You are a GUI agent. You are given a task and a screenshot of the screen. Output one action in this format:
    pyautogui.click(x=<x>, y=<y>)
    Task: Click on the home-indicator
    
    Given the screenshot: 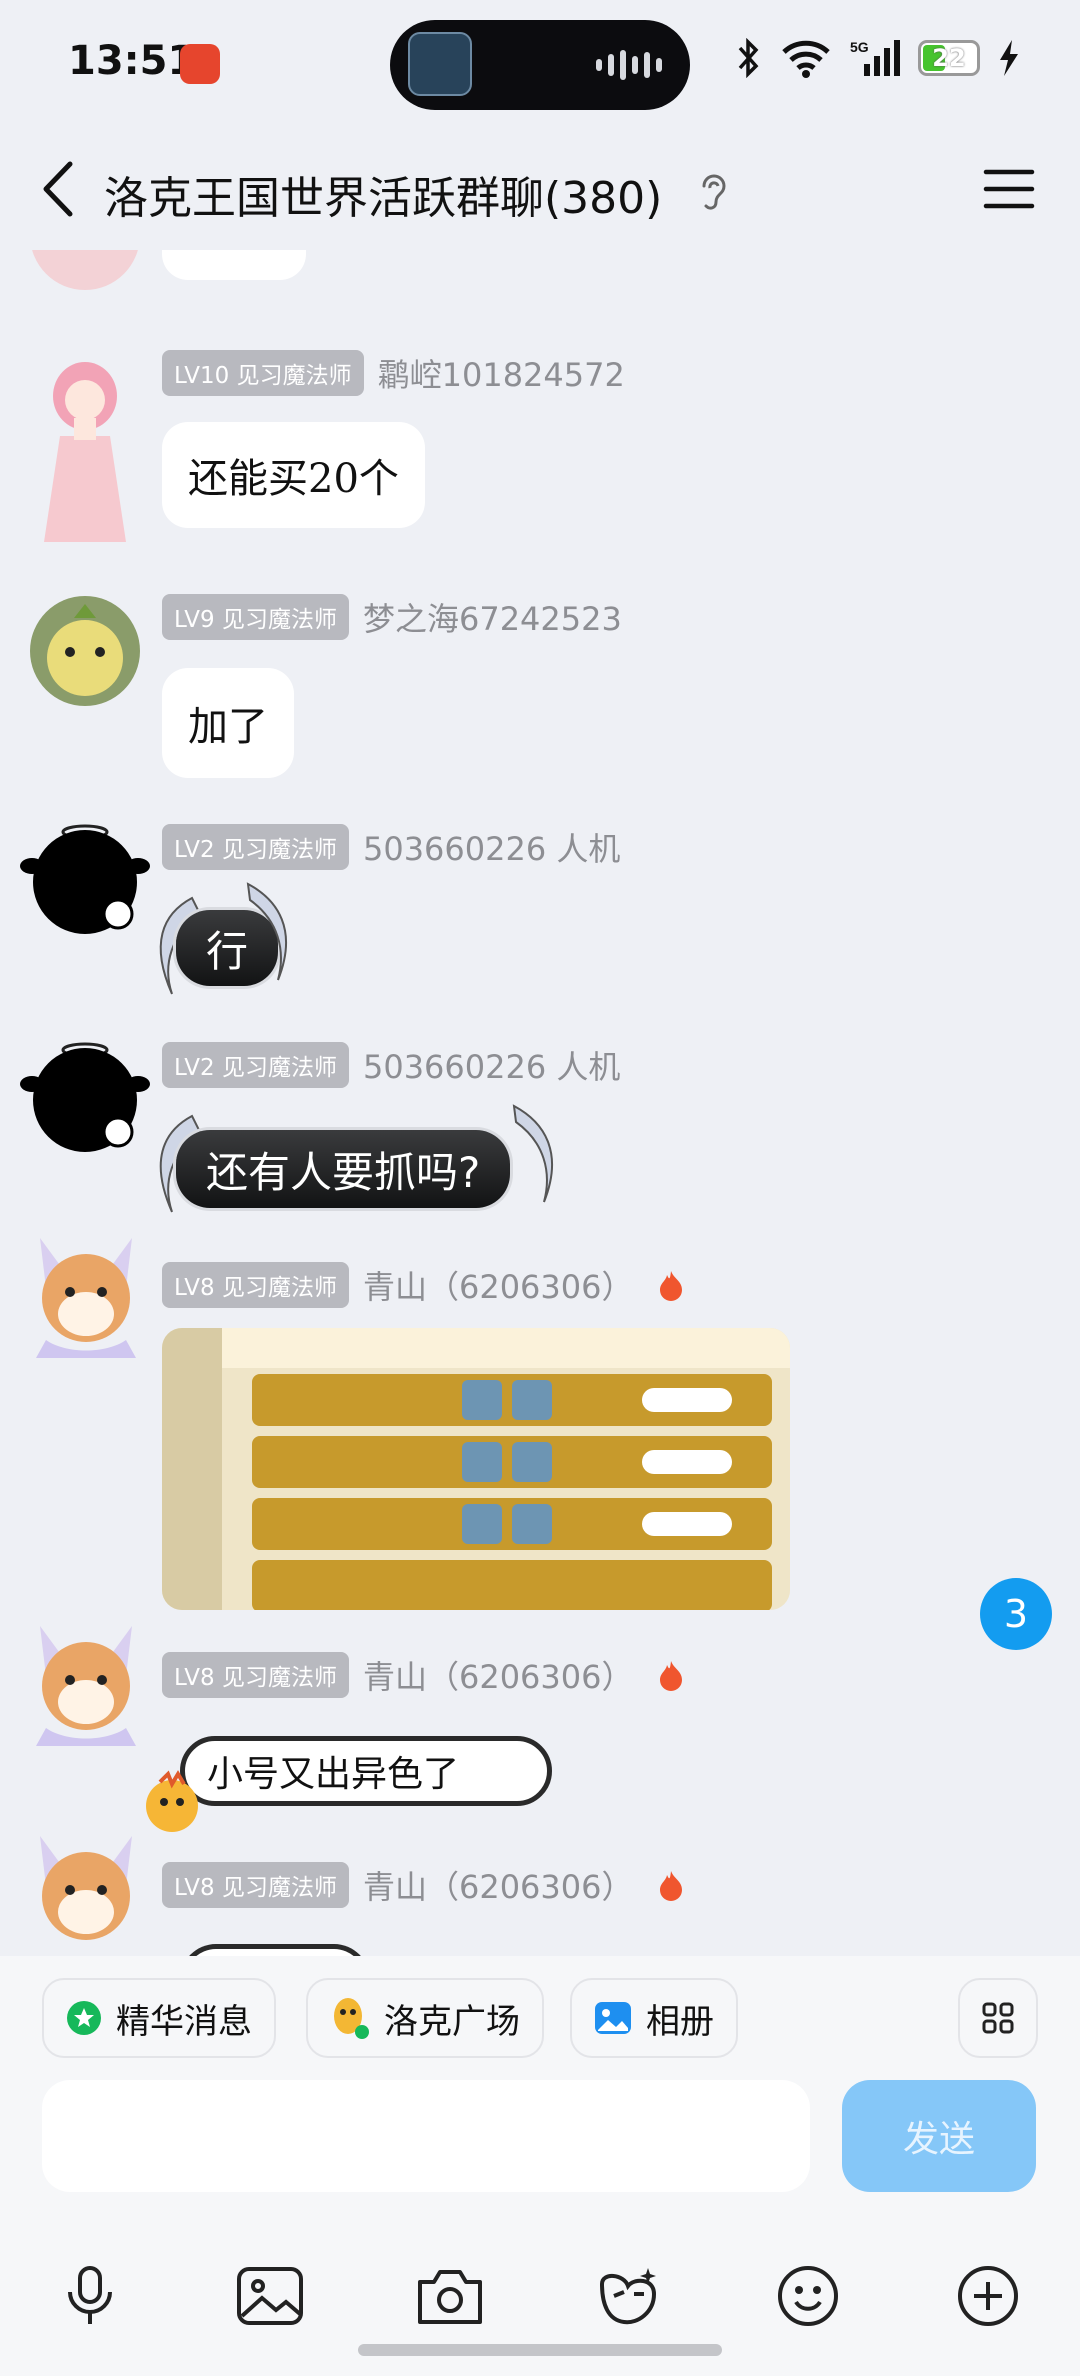 What is the action you would take?
    pyautogui.click(x=540, y=2350)
    